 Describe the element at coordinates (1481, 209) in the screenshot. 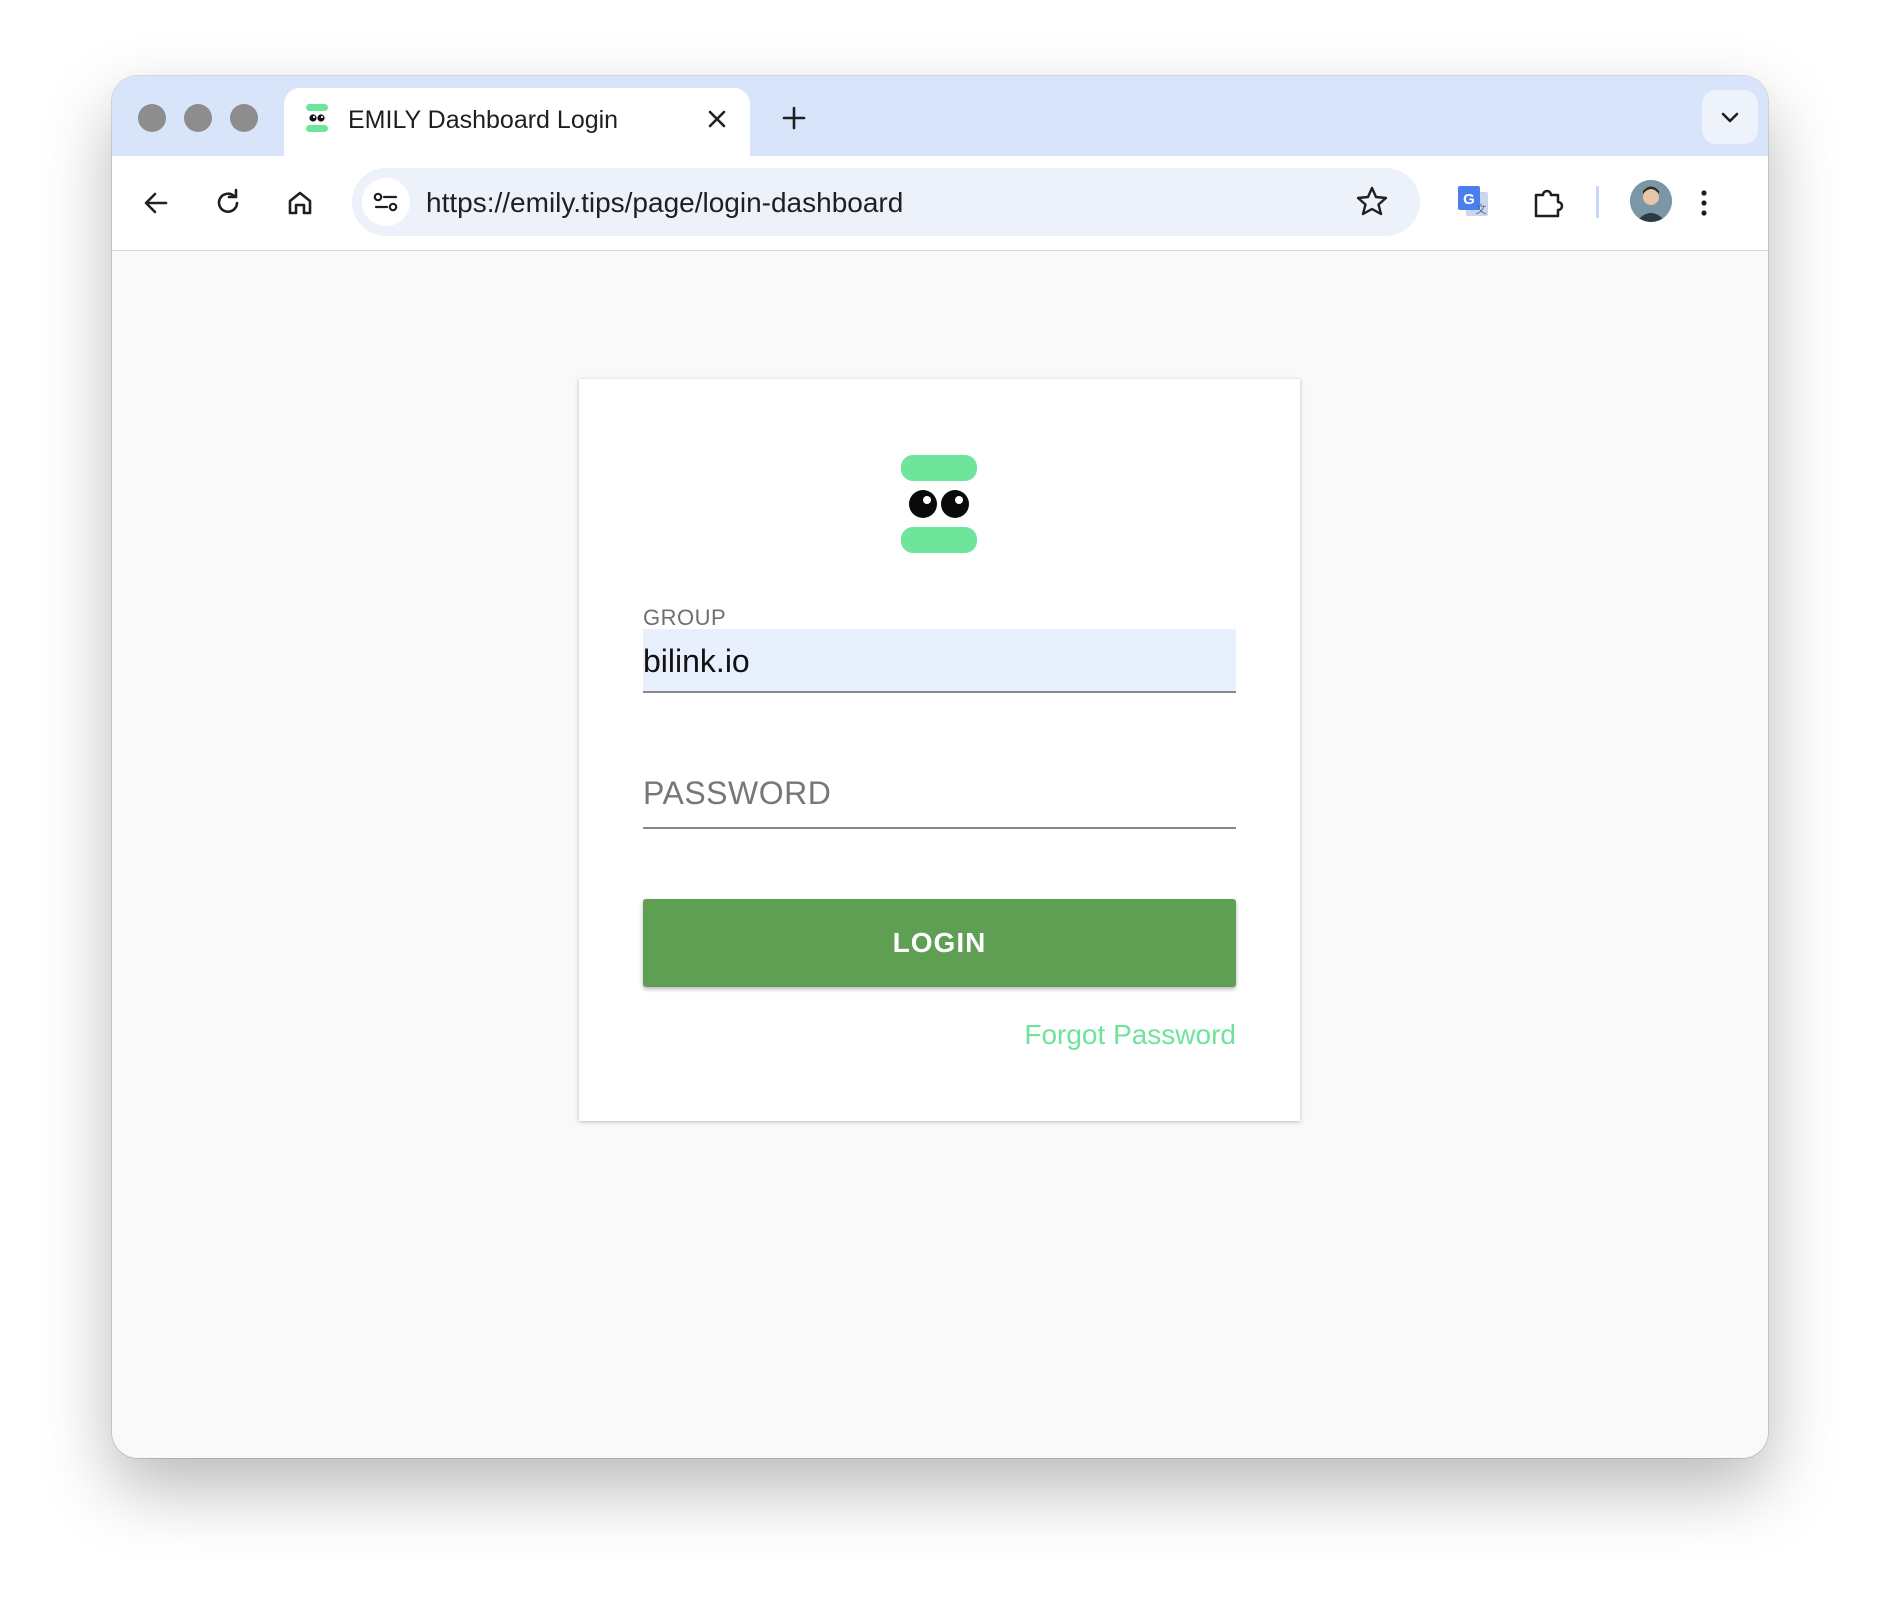

I see `svg-text: 文` at that location.